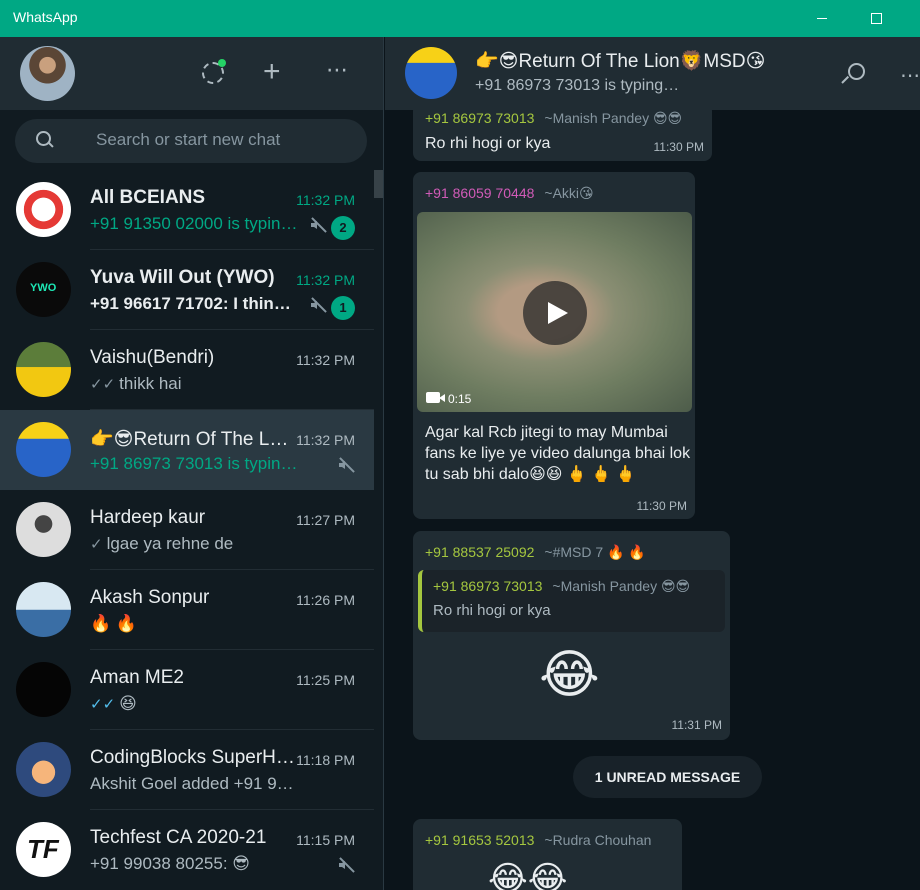 This screenshot has width=920, height=890. Describe the element at coordinates (480, 193) in the screenshot. I see `sender-number: +91 86059 70448` at that location.